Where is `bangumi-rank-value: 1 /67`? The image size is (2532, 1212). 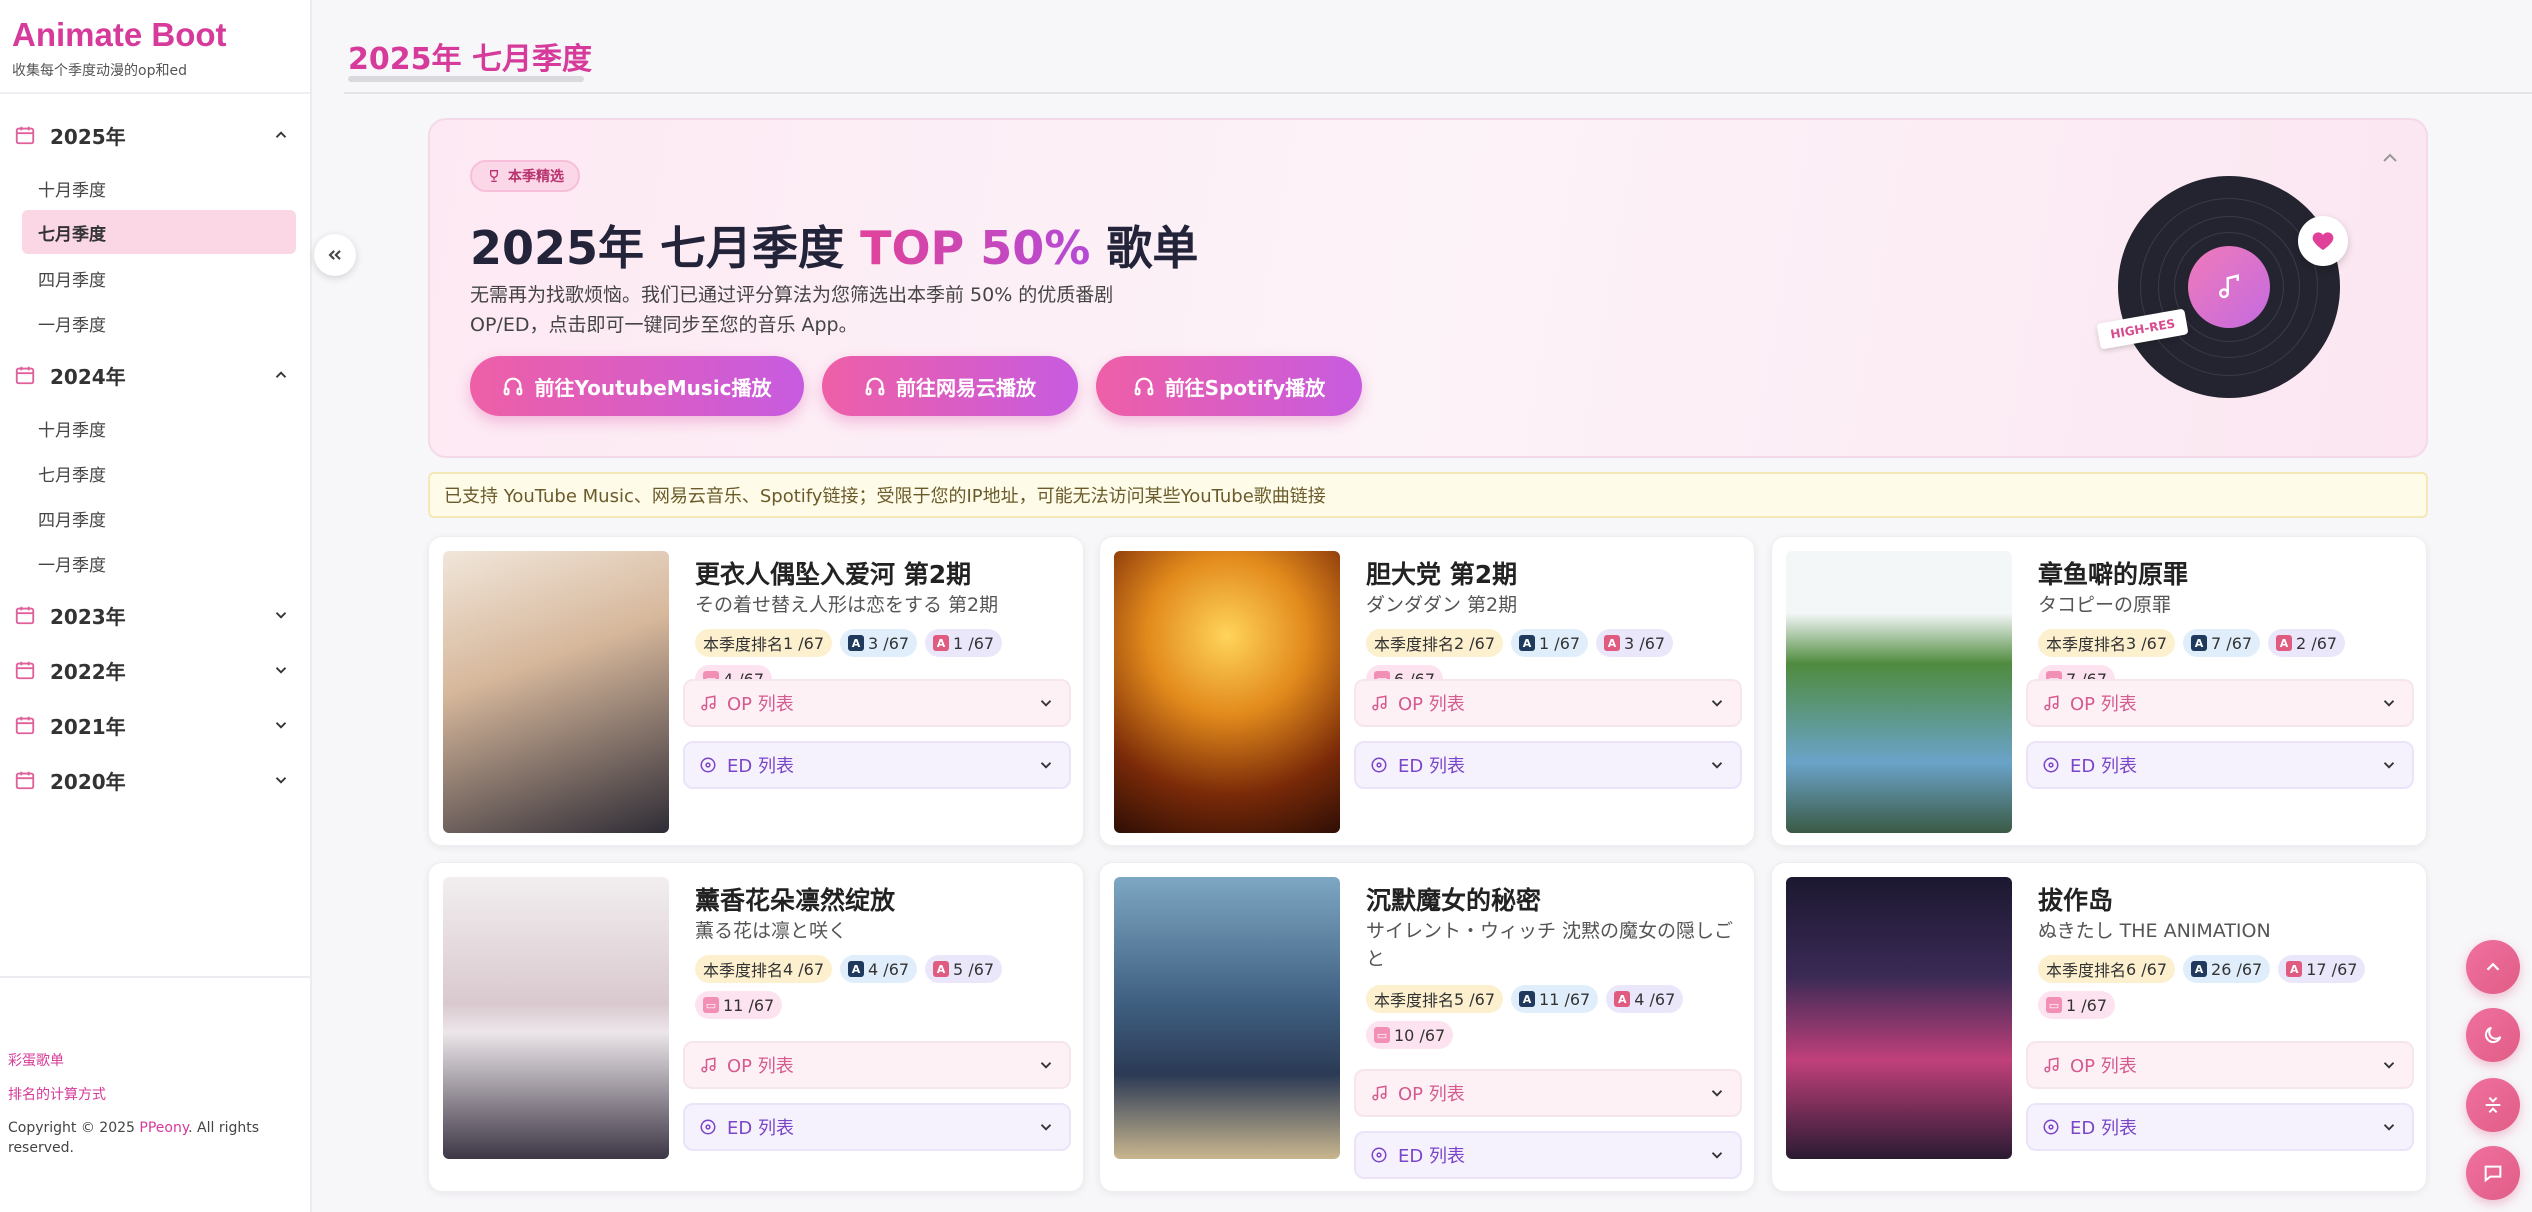 bangumi-rank-value: 1 /67 is located at coordinates (2087, 1005).